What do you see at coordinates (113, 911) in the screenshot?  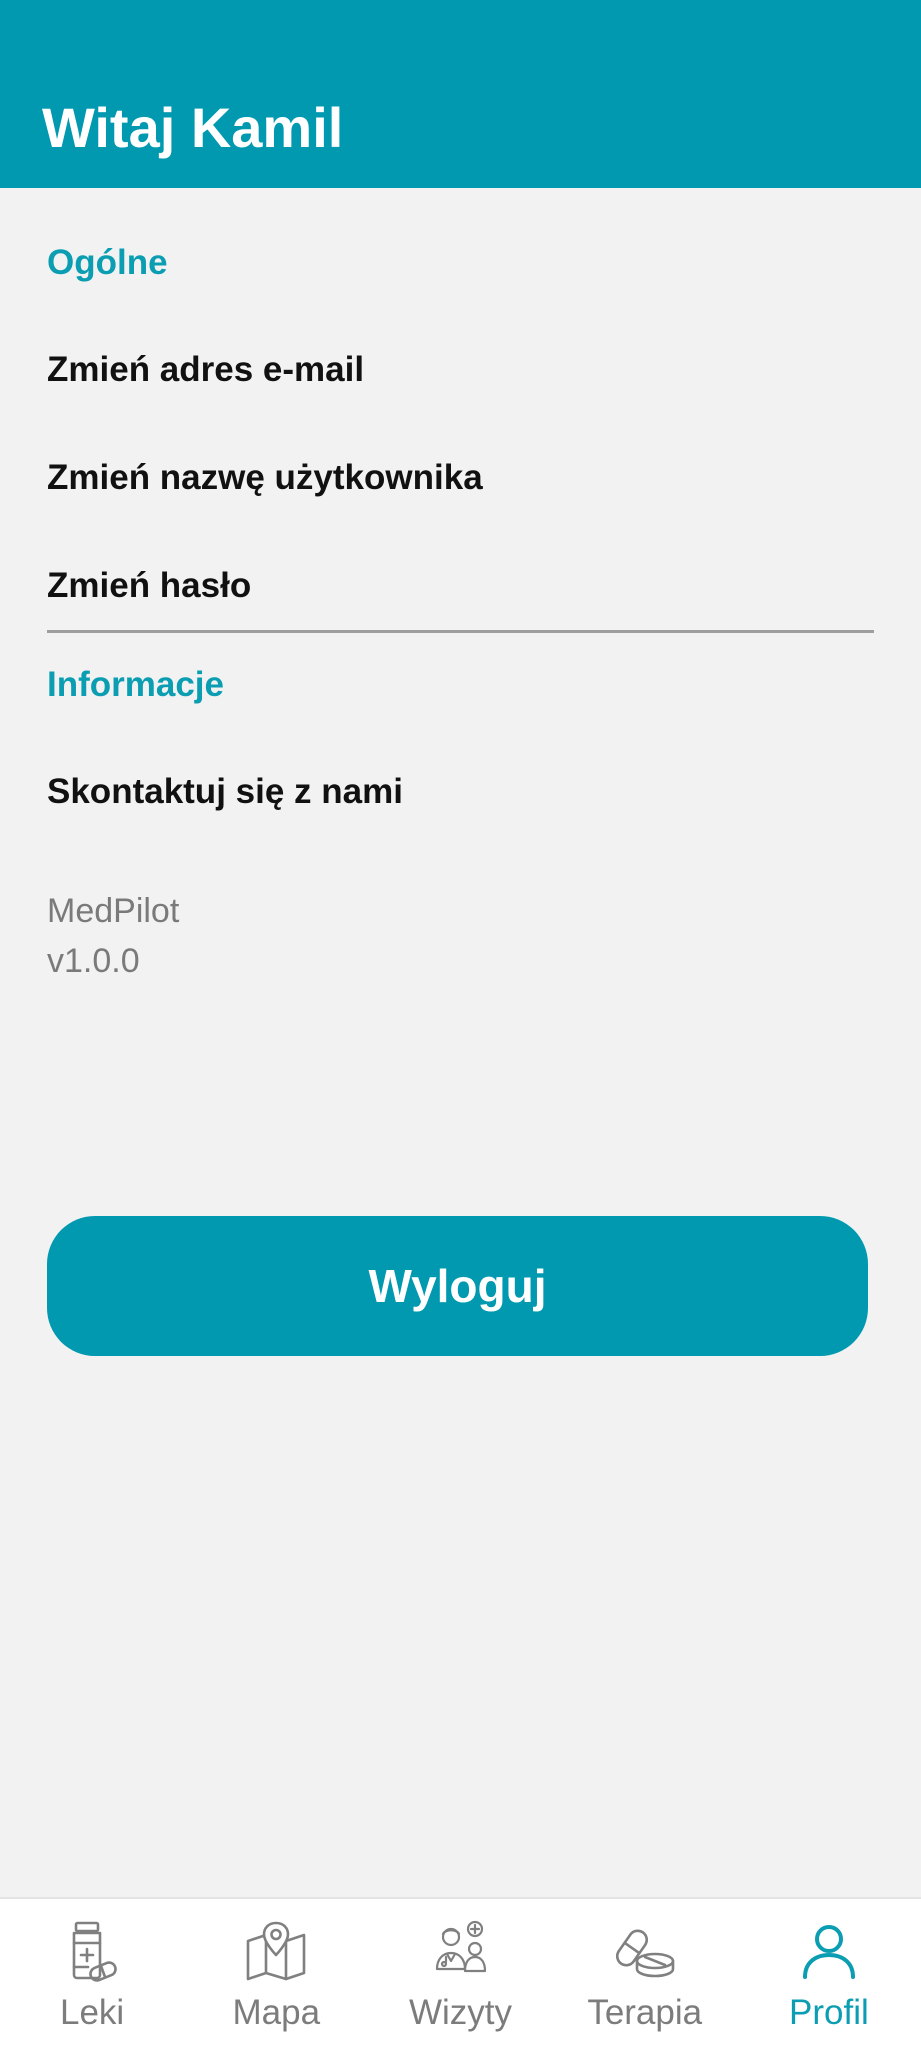 I see `app-name: MedPilot` at bounding box center [113, 911].